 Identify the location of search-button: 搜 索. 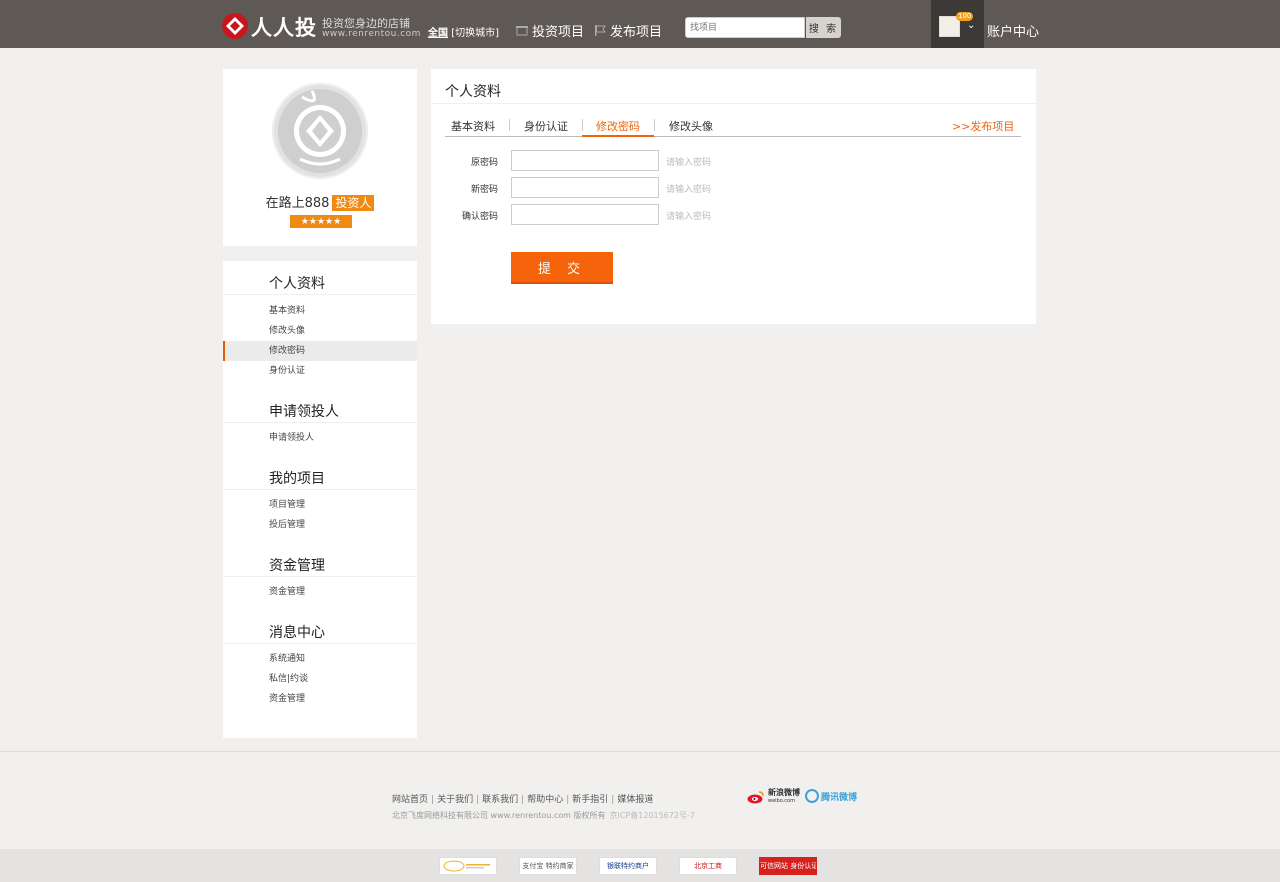
(823, 27).